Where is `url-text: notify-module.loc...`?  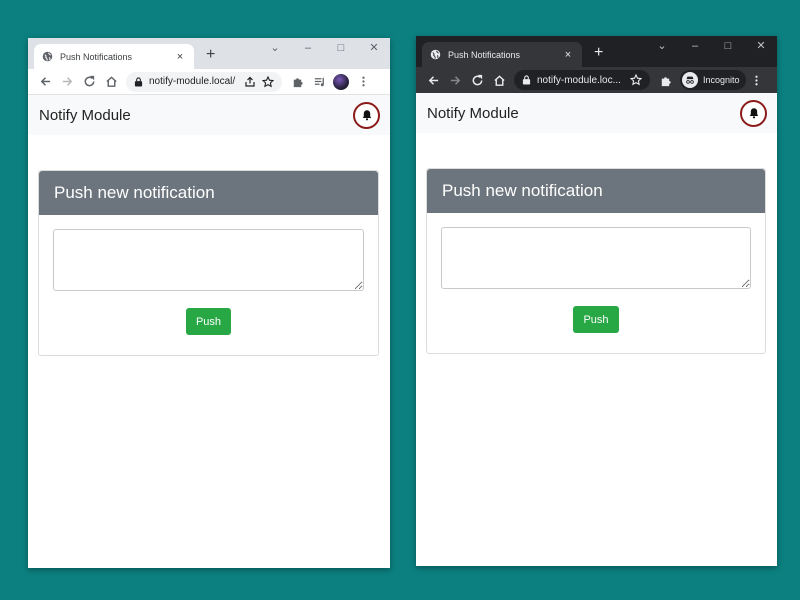 url-text: notify-module.loc... is located at coordinates (579, 80).